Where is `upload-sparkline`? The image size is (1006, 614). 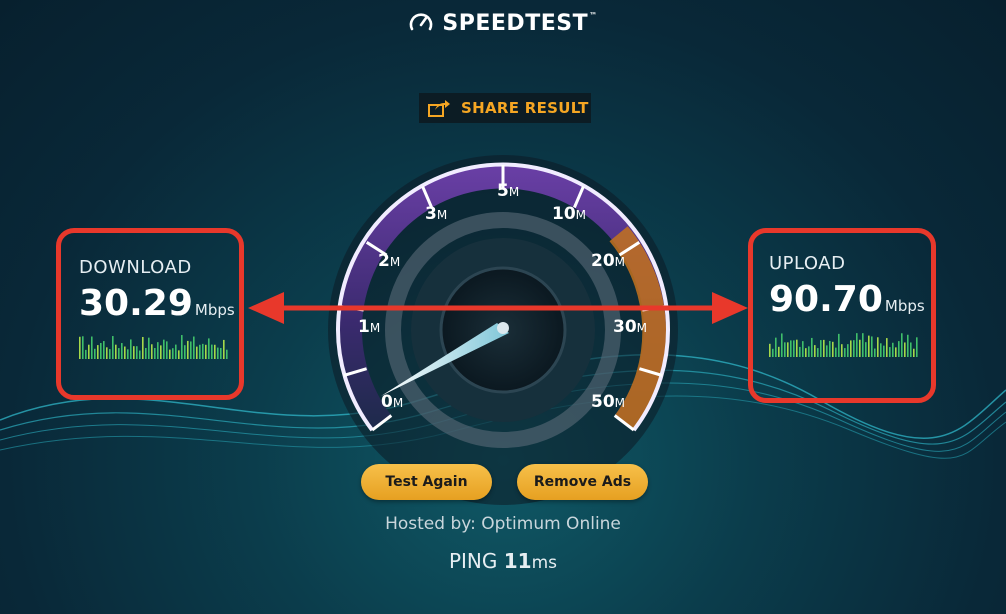
upload-sparkline is located at coordinates (843, 345).